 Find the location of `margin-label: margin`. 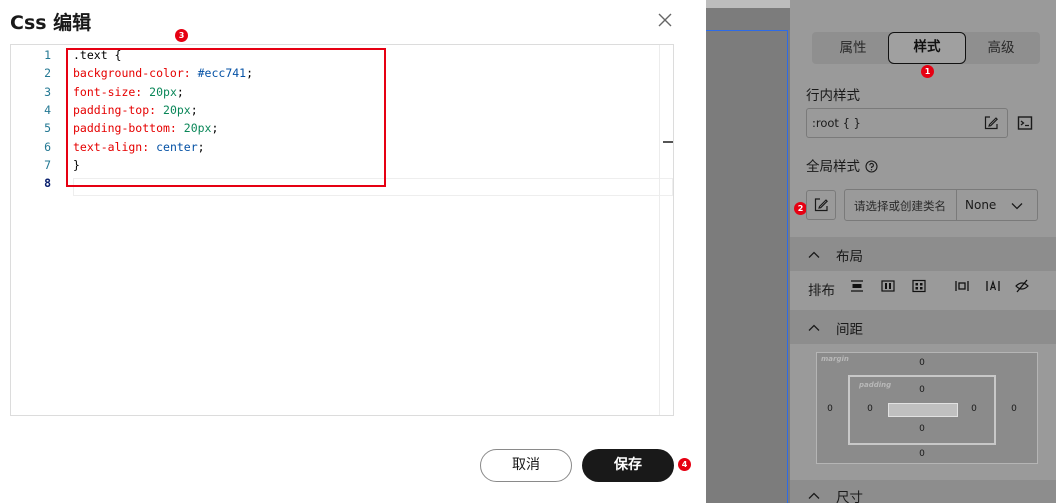

margin-label: margin is located at coordinates (835, 359).